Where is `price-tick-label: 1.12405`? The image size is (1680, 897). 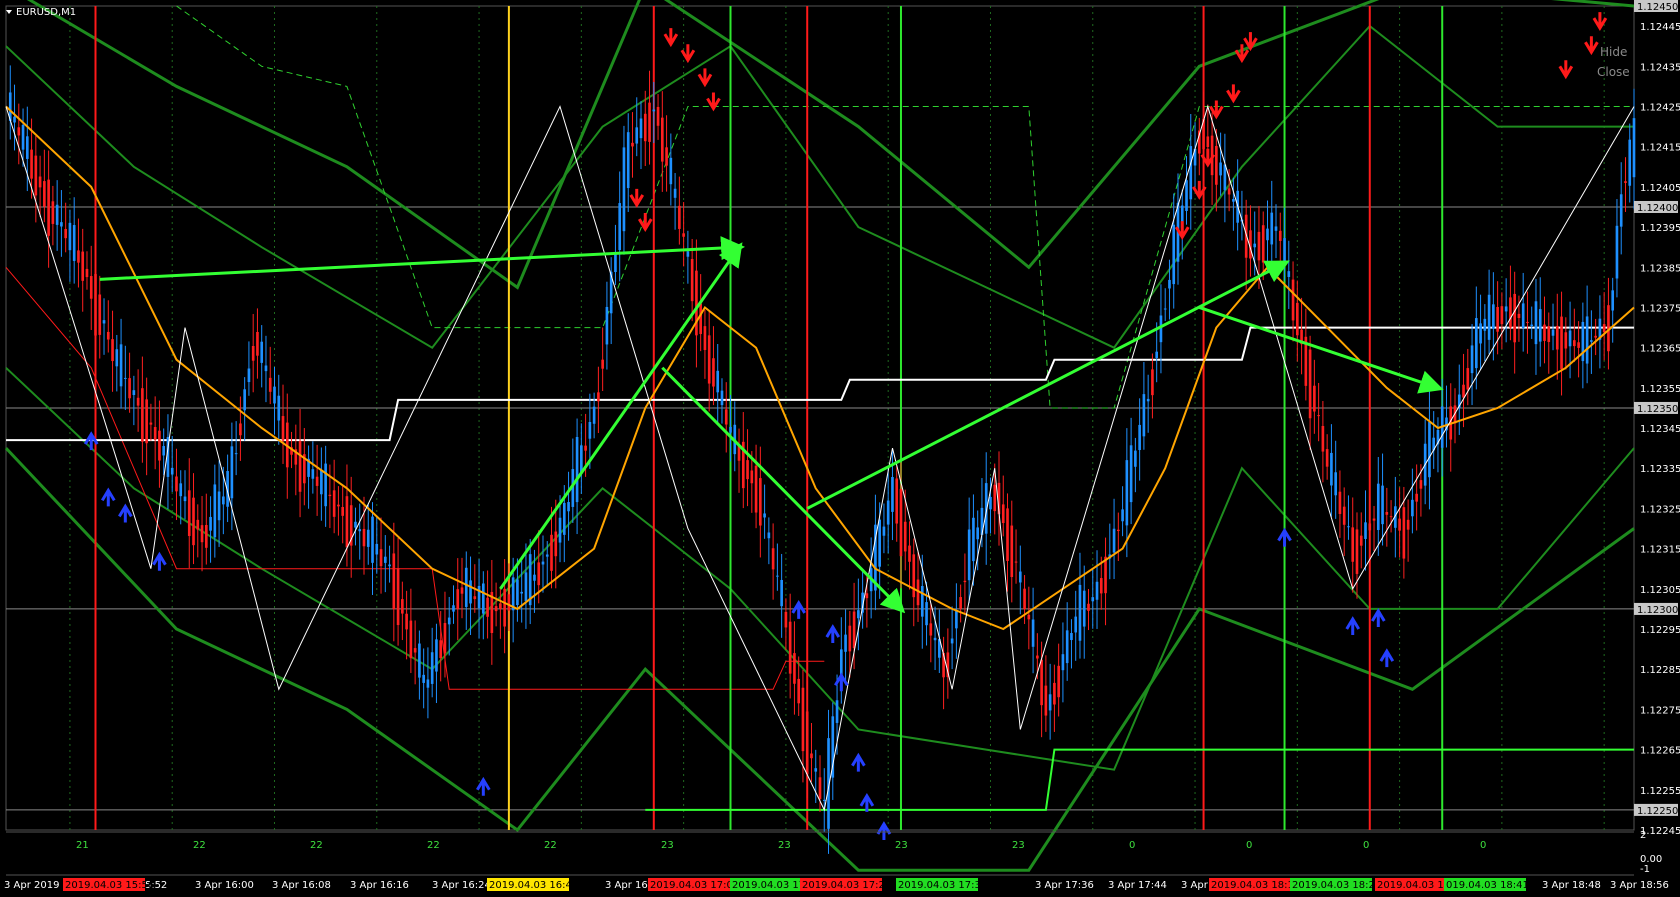 price-tick-label: 1.12405 is located at coordinates (1660, 188).